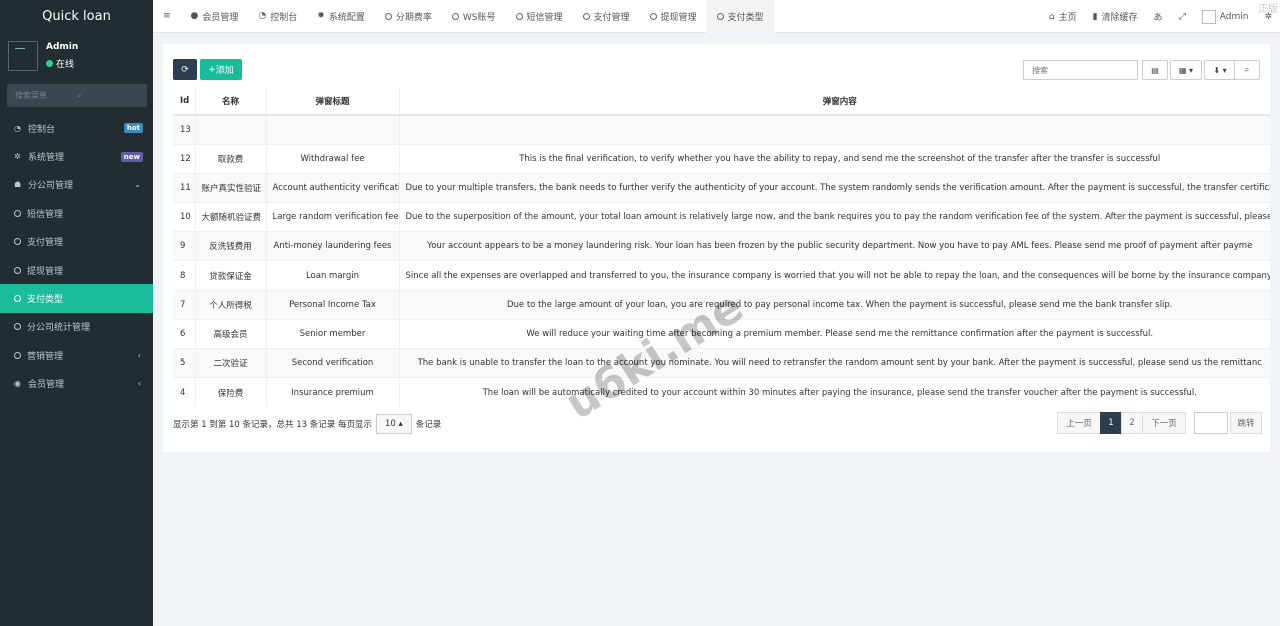 The image size is (1280, 626). What do you see at coordinates (131, 156) in the screenshot?
I see `new-badge: new` at bounding box center [131, 156].